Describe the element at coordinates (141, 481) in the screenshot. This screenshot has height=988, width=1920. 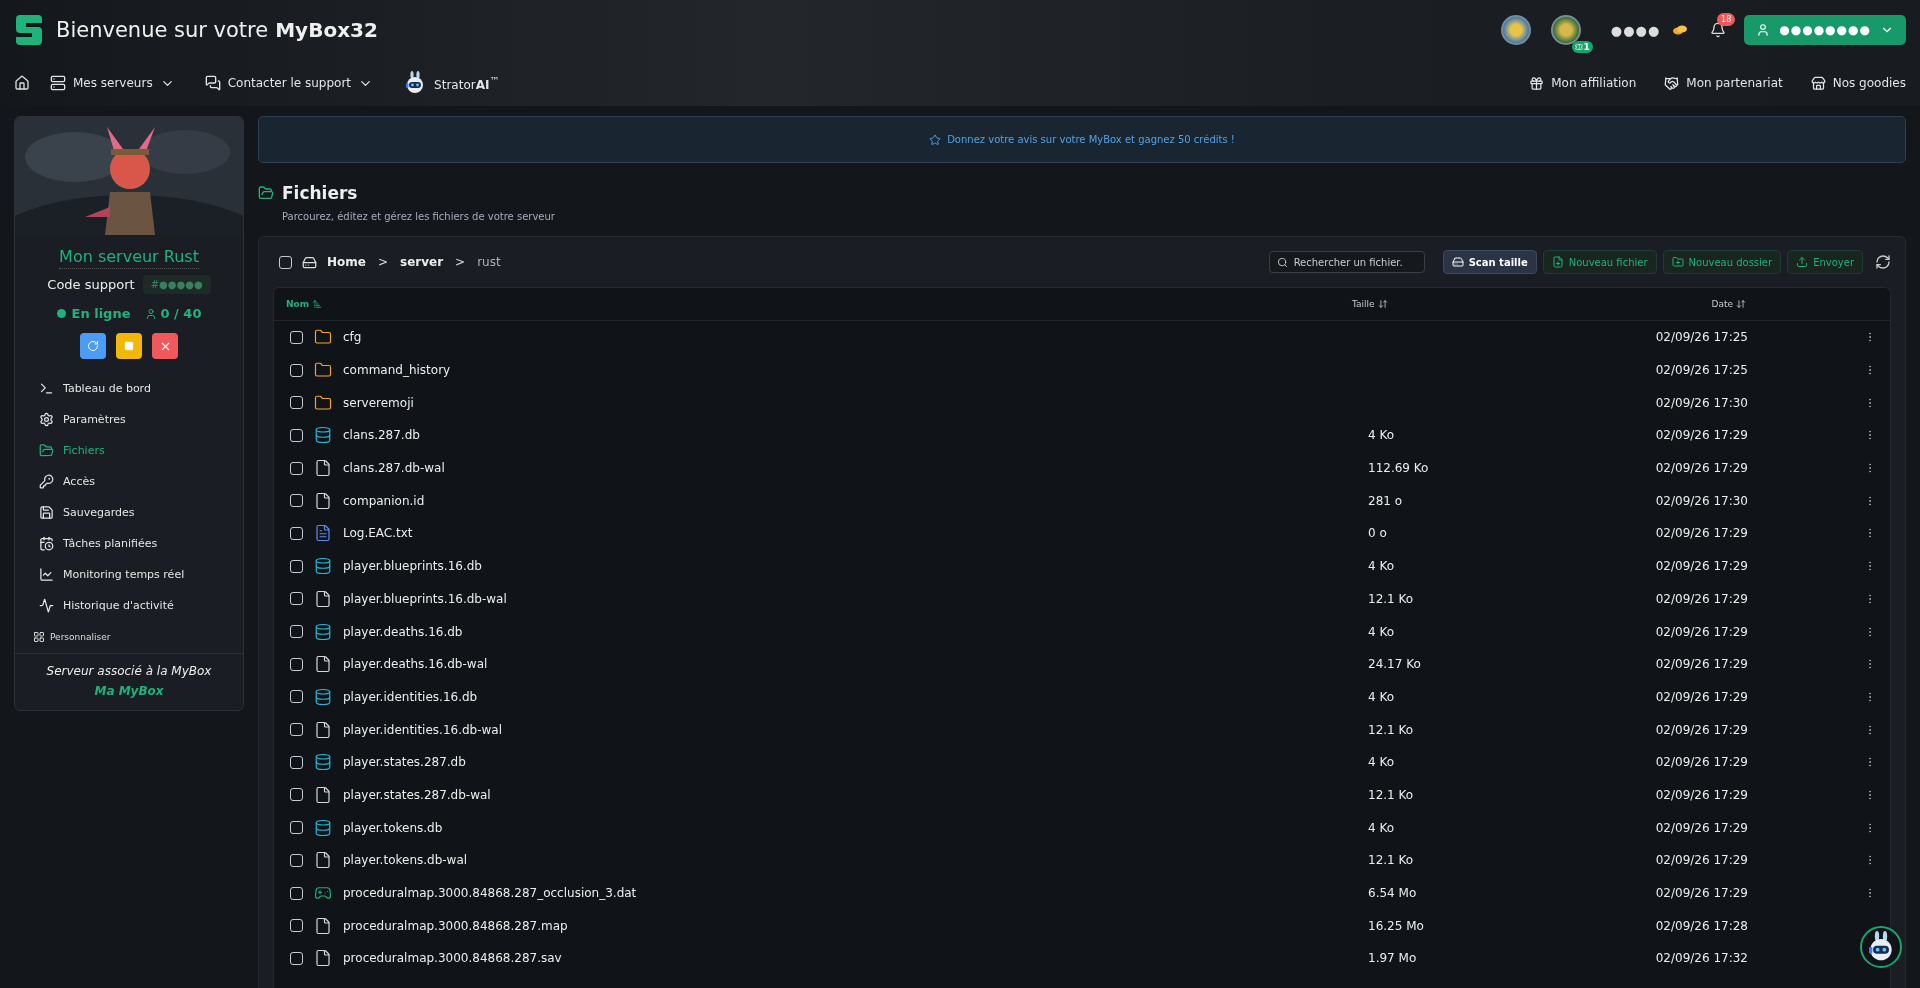
I see `sidebar-item: Accès` at that location.